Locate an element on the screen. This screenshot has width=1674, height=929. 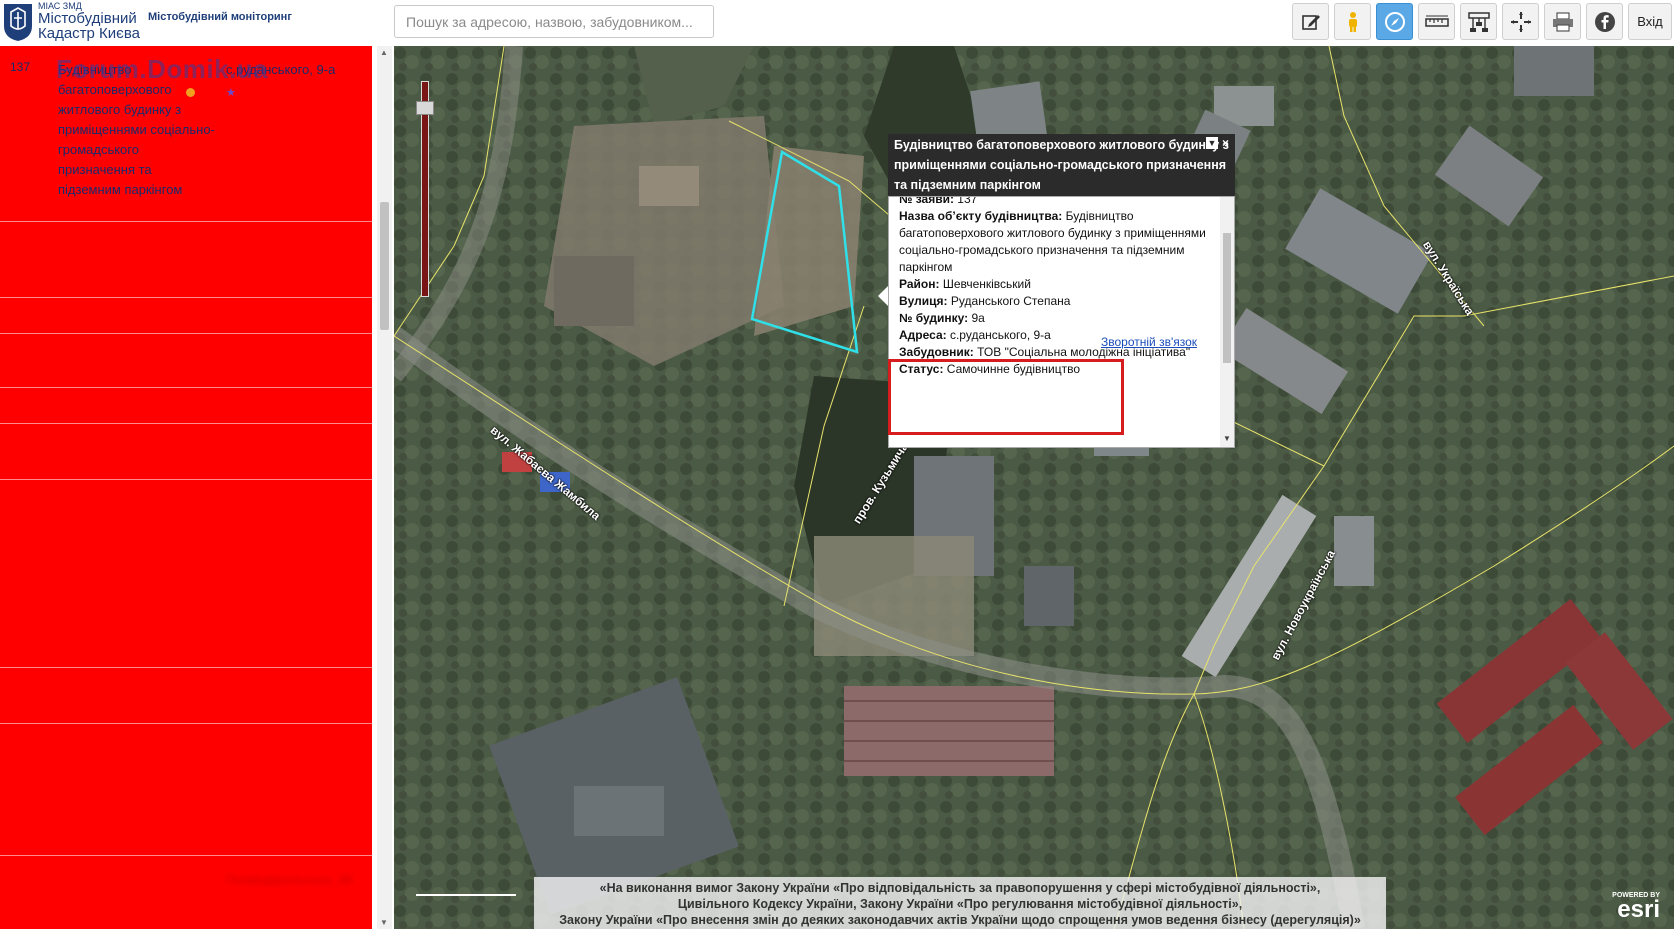
logo-line-2: Кадастр Києва is located at coordinates (89, 33).